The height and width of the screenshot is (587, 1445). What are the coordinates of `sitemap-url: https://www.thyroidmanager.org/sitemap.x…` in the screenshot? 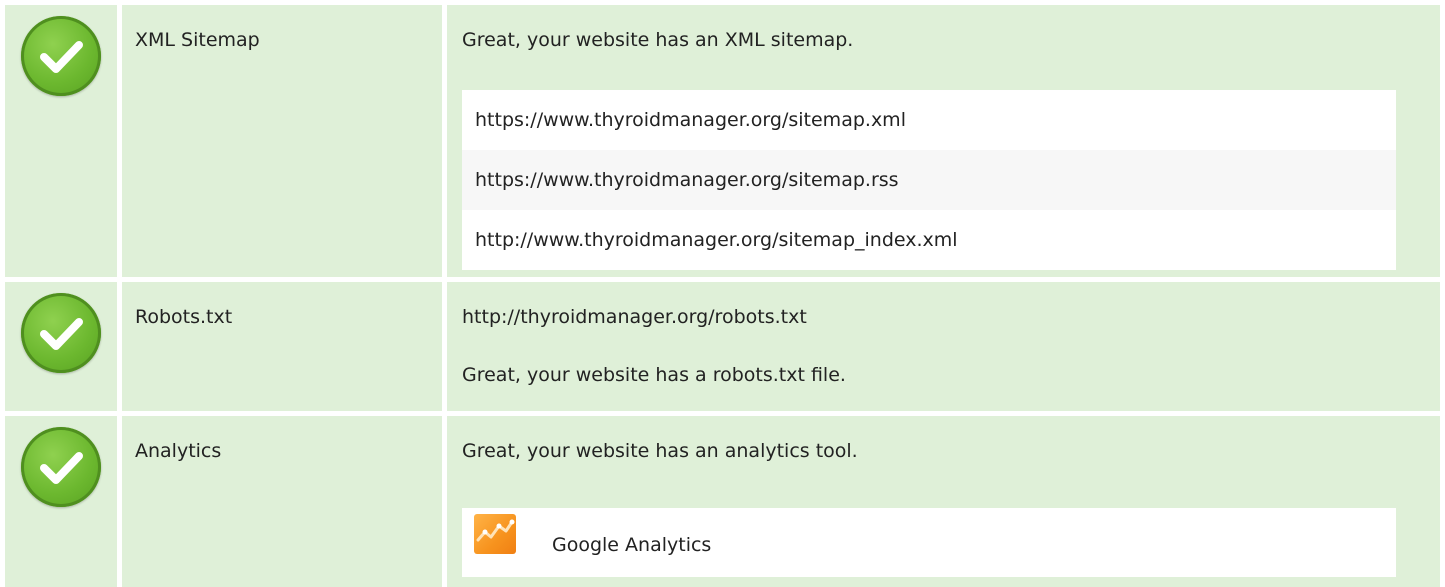 It's located at (929, 120).